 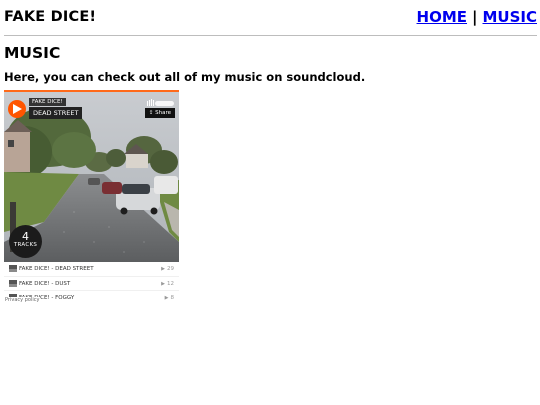 What do you see at coordinates (270, 18) in the screenshot?
I see `site-header: FAKE DICE! HOME | MUSIC` at bounding box center [270, 18].